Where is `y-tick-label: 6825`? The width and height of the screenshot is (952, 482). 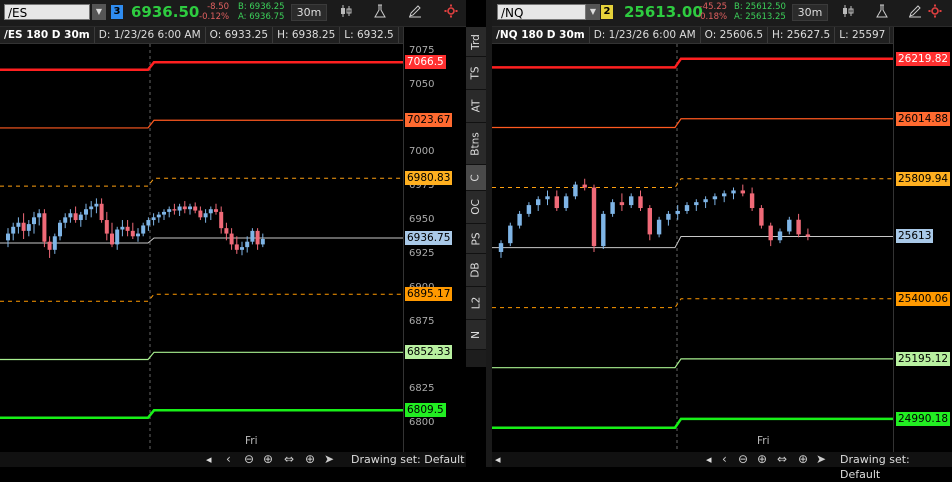
y-tick-label: 6825 is located at coordinates (422, 389).